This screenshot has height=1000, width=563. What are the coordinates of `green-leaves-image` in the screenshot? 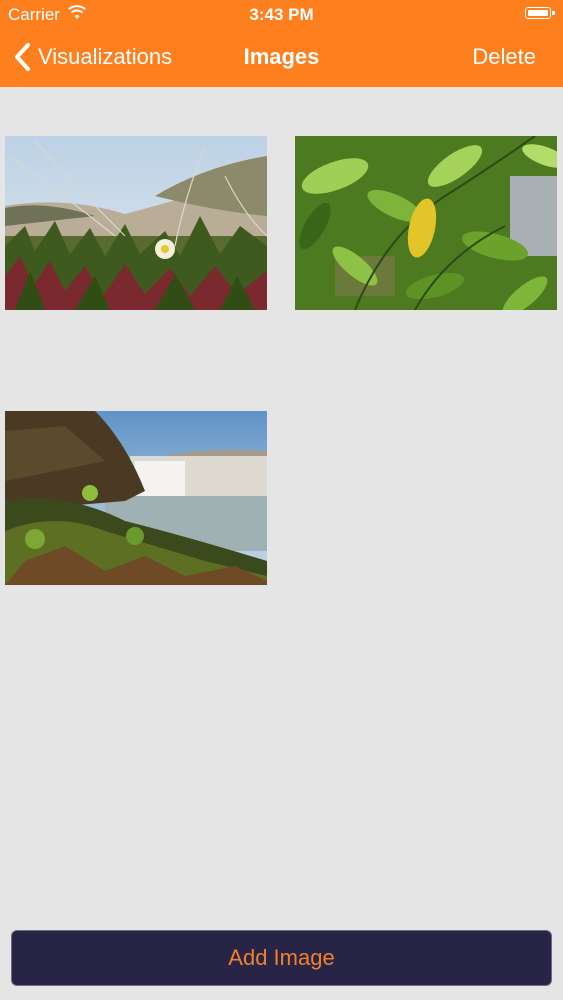 It's located at (426, 223).